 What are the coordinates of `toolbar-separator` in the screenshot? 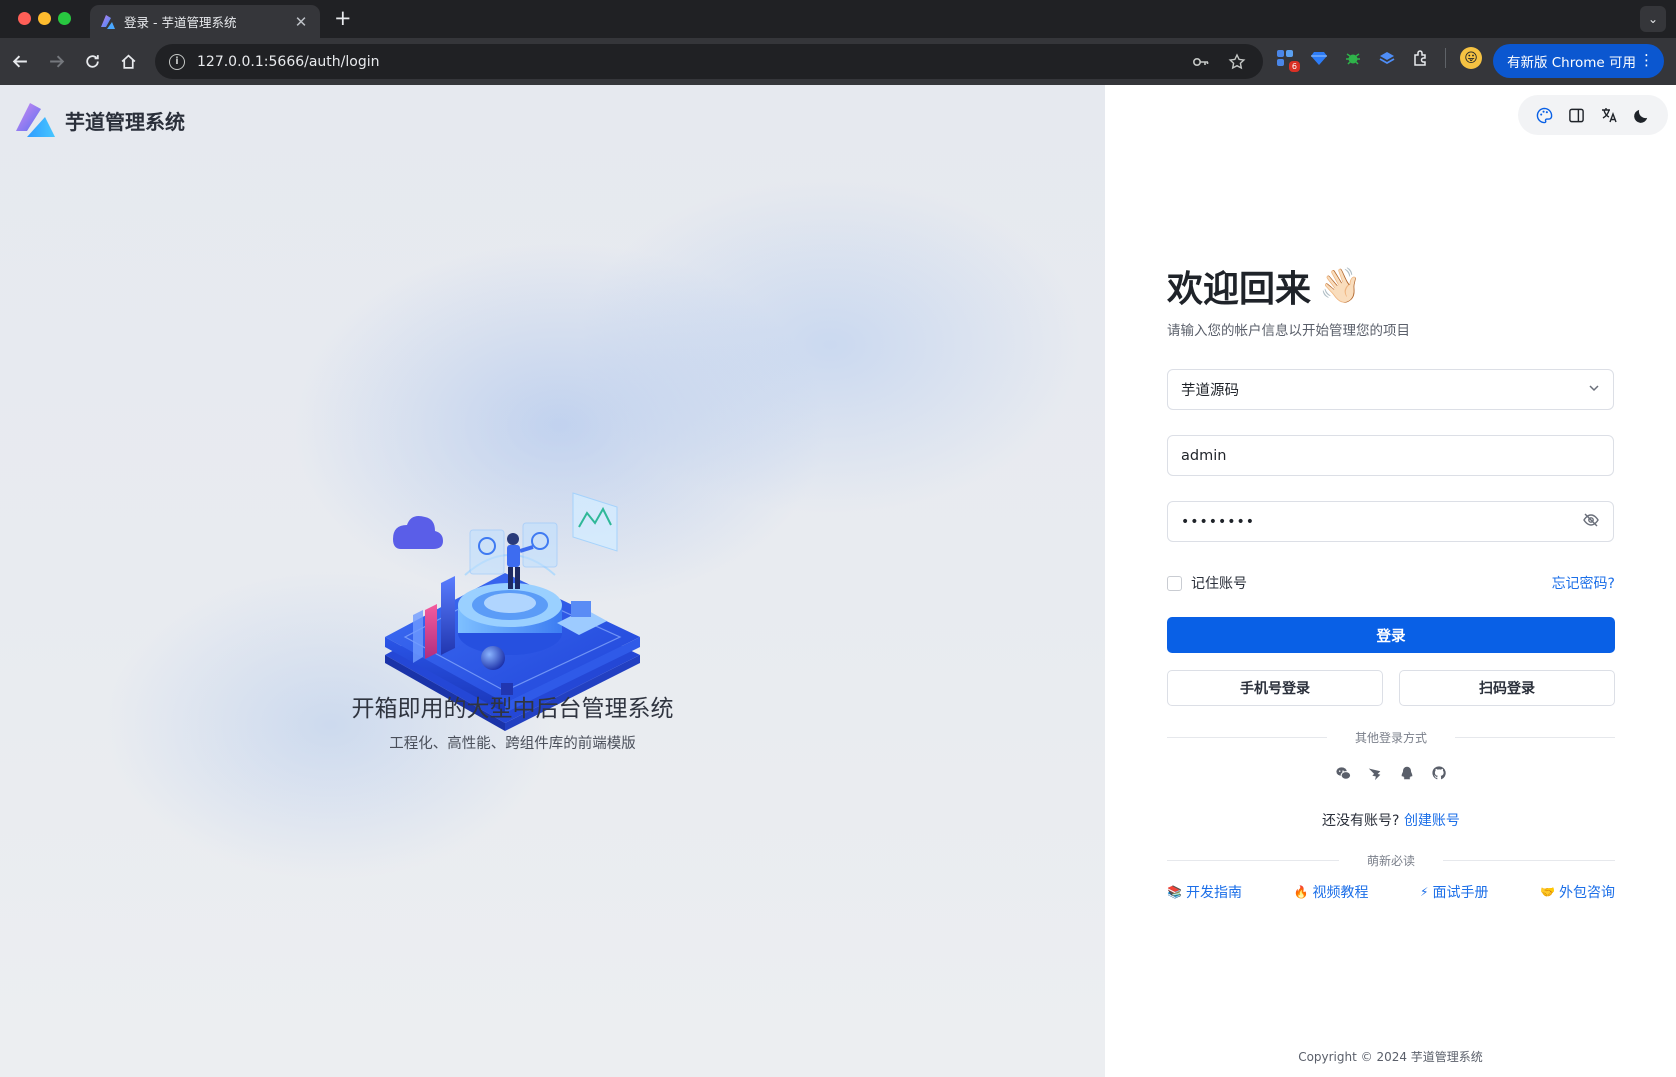 It's located at (1445, 58).